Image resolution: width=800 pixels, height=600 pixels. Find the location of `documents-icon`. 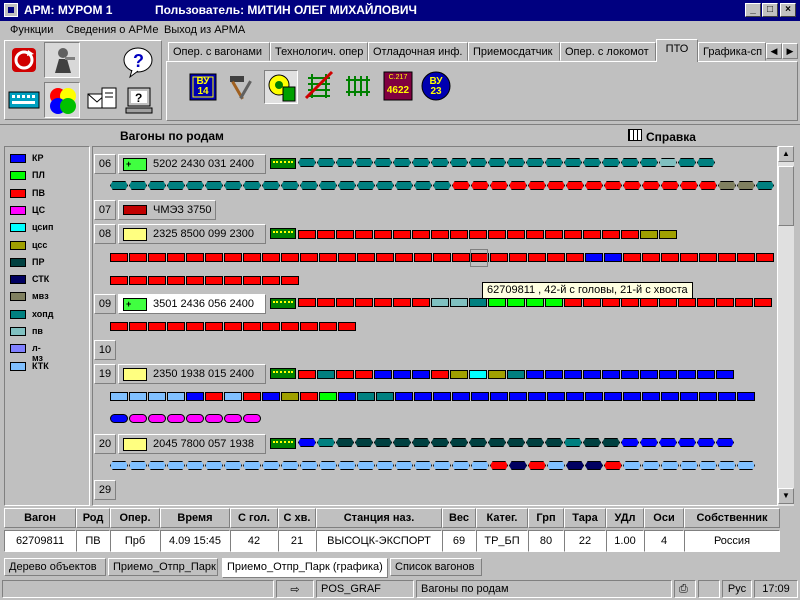

documents-icon is located at coordinates (102, 100).